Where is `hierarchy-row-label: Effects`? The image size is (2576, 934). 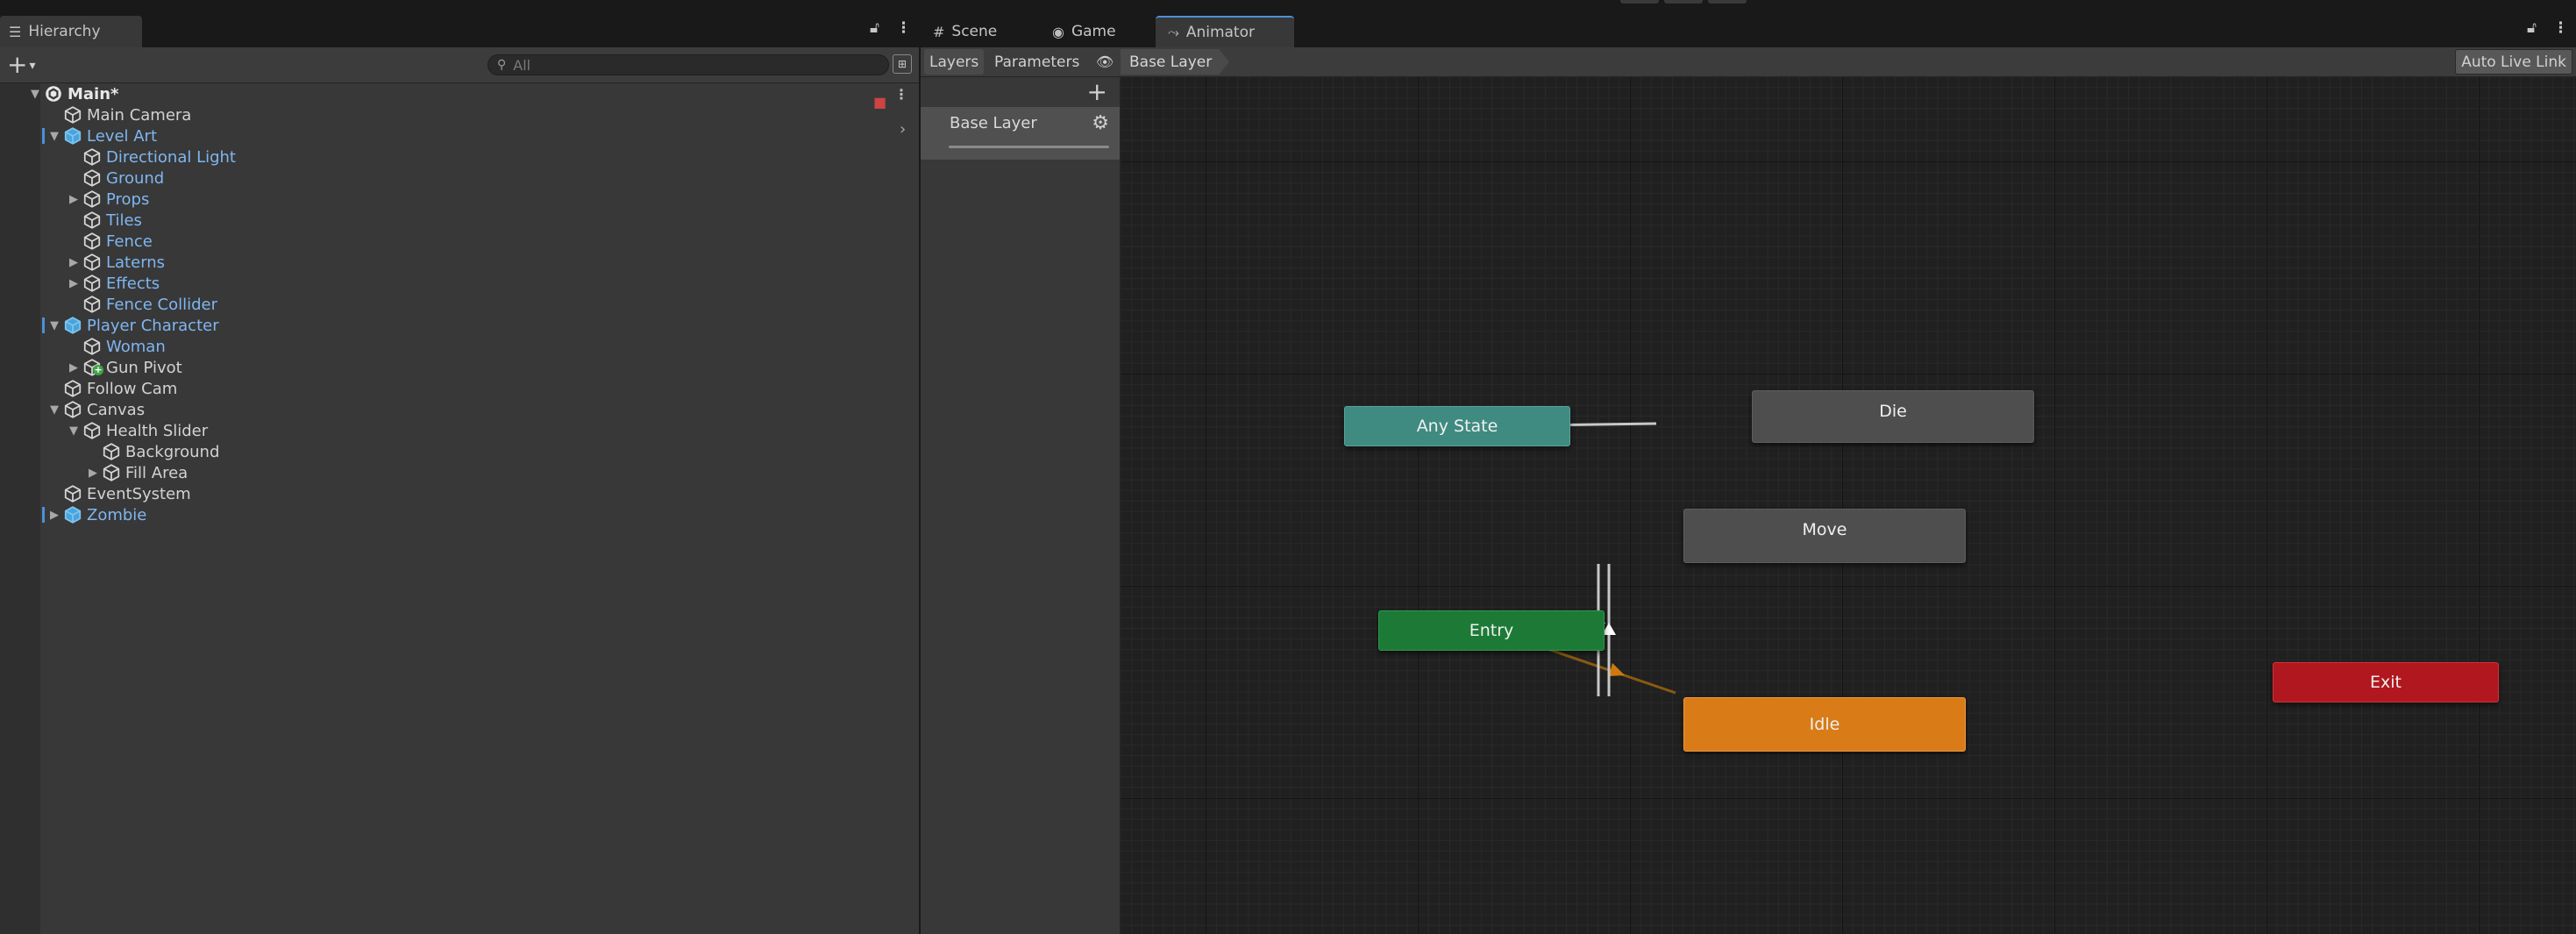 hierarchy-row-label: Effects is located at coordinates (133, 283).